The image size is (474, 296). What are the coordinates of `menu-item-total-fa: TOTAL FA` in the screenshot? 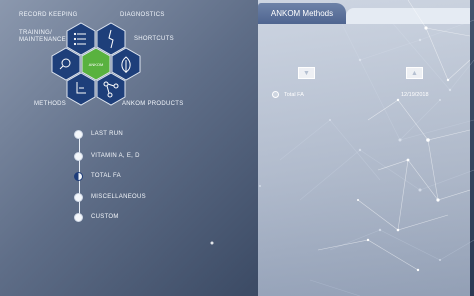 It's located at (97, 176).